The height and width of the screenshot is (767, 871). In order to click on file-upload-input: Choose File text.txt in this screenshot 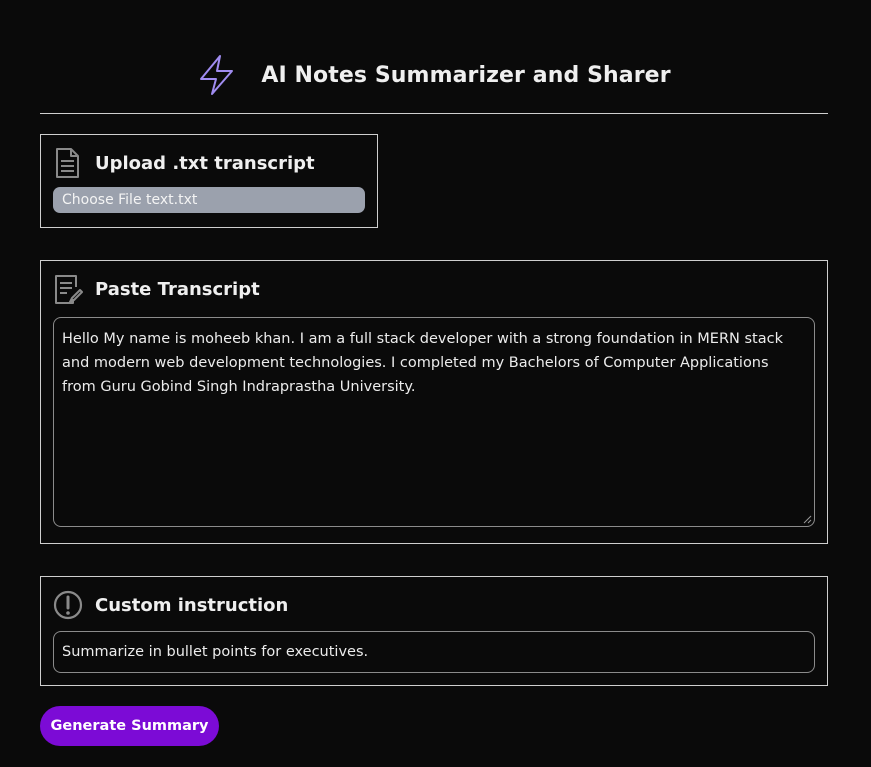, I will do `click(209, 200)`.